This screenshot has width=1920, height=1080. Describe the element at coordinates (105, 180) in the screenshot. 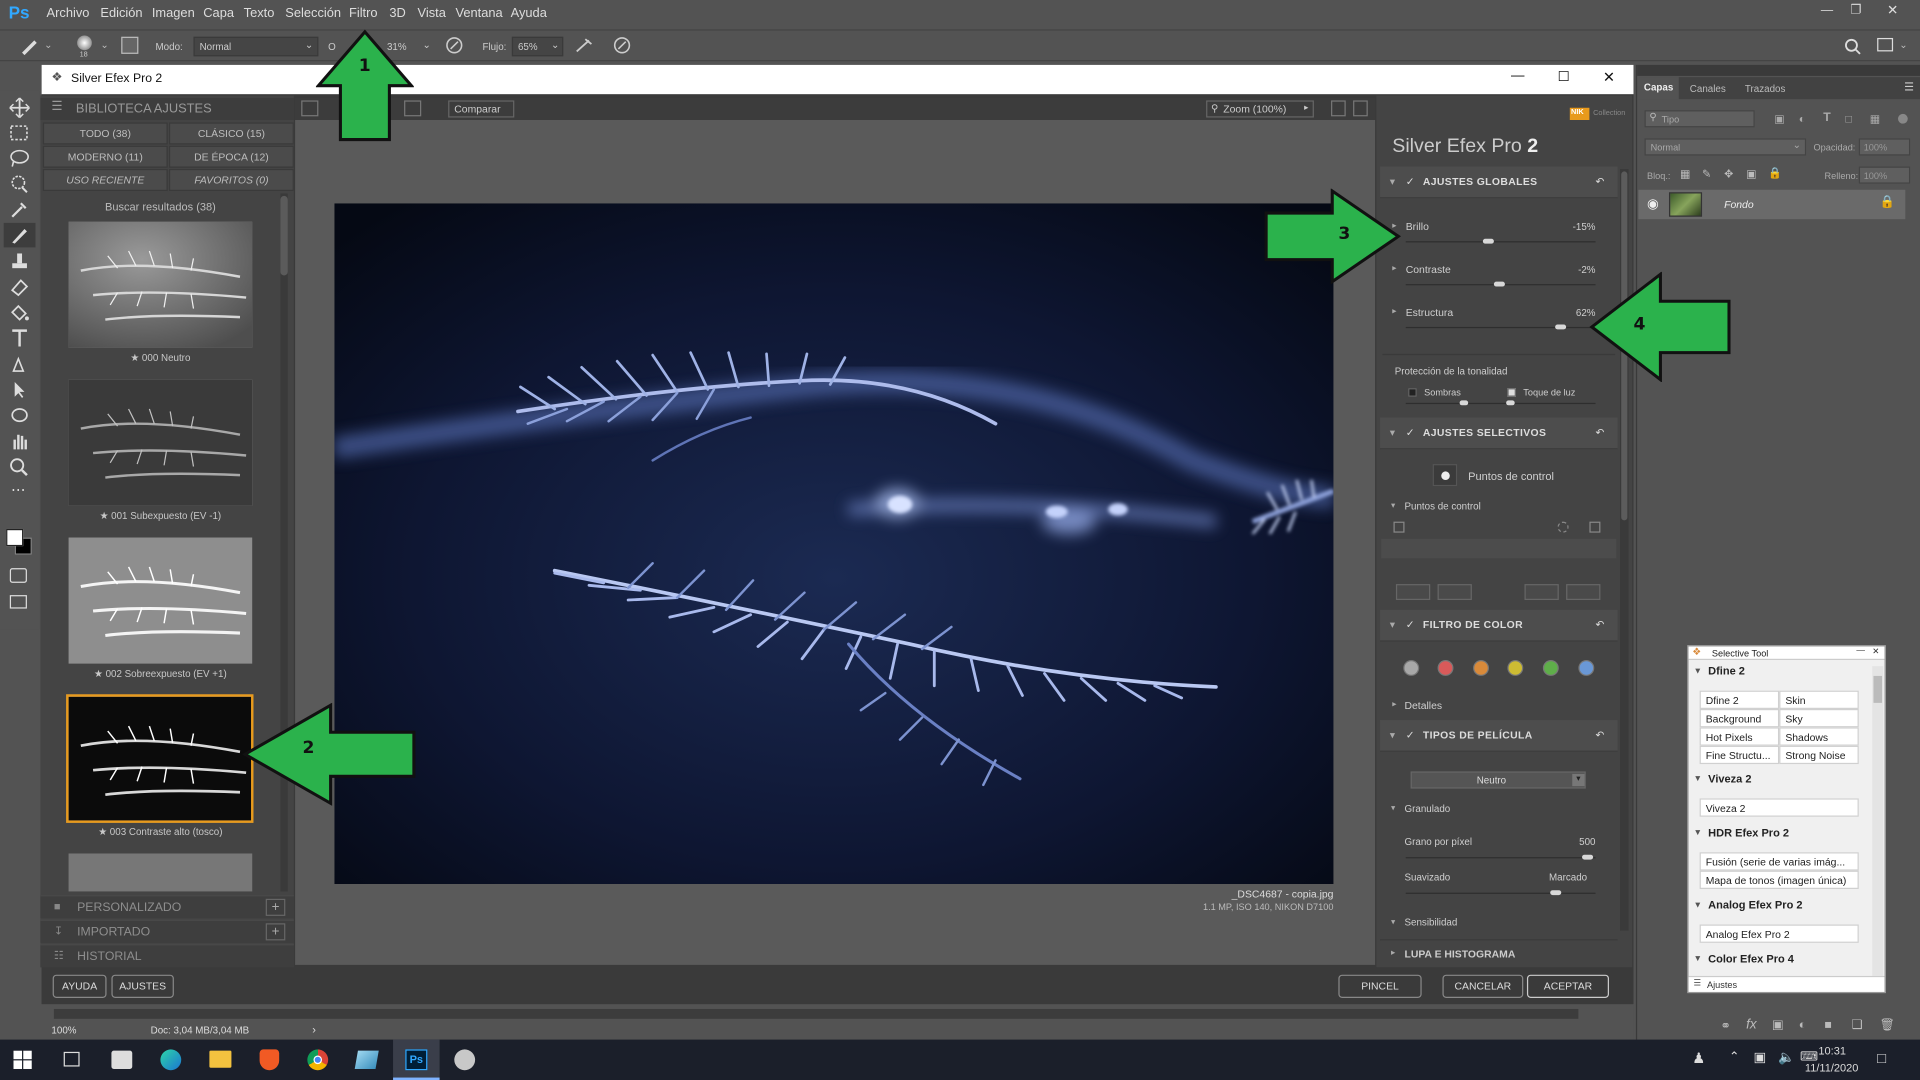

I see `tab-uso-reciente: USO RECIENTE` at that location.